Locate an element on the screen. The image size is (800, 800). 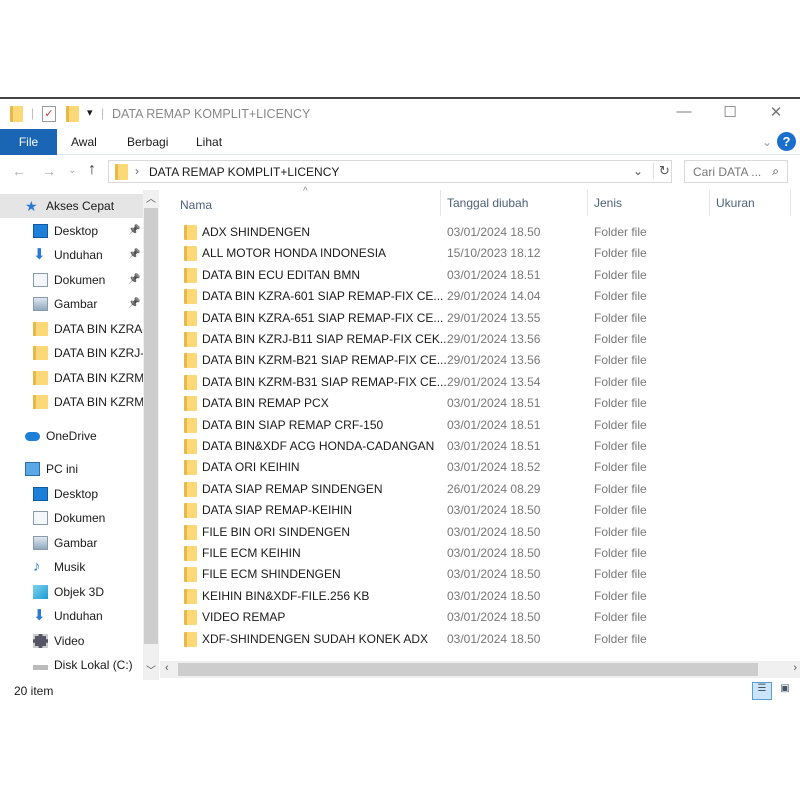
horizontal-scrollbar: ‹ › is located at coordinates (480, 669).